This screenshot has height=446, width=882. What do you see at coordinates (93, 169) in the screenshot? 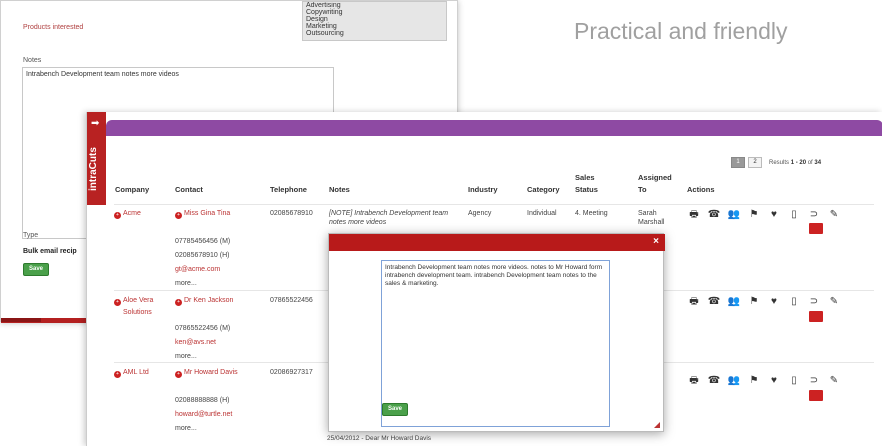
I see `intracuts-logo: intraCuts` at bounding box center [93, 169].